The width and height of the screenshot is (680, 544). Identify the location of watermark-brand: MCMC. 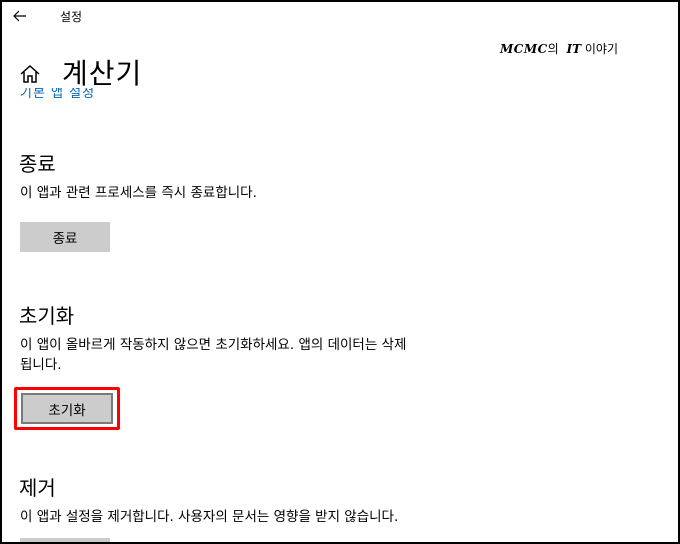
(524, 49).